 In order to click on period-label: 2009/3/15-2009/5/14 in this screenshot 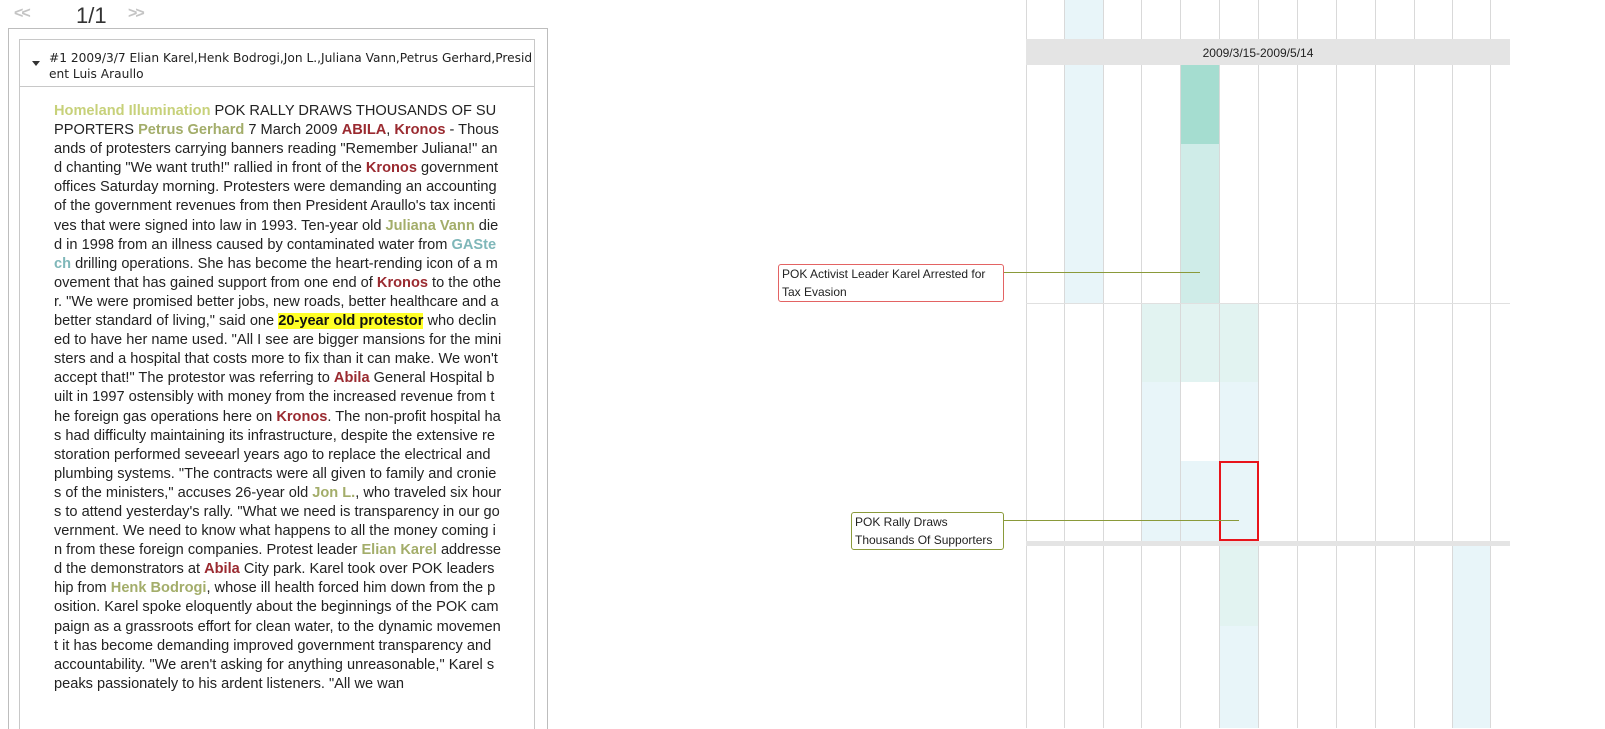, I will do `click(1258, 53)`.